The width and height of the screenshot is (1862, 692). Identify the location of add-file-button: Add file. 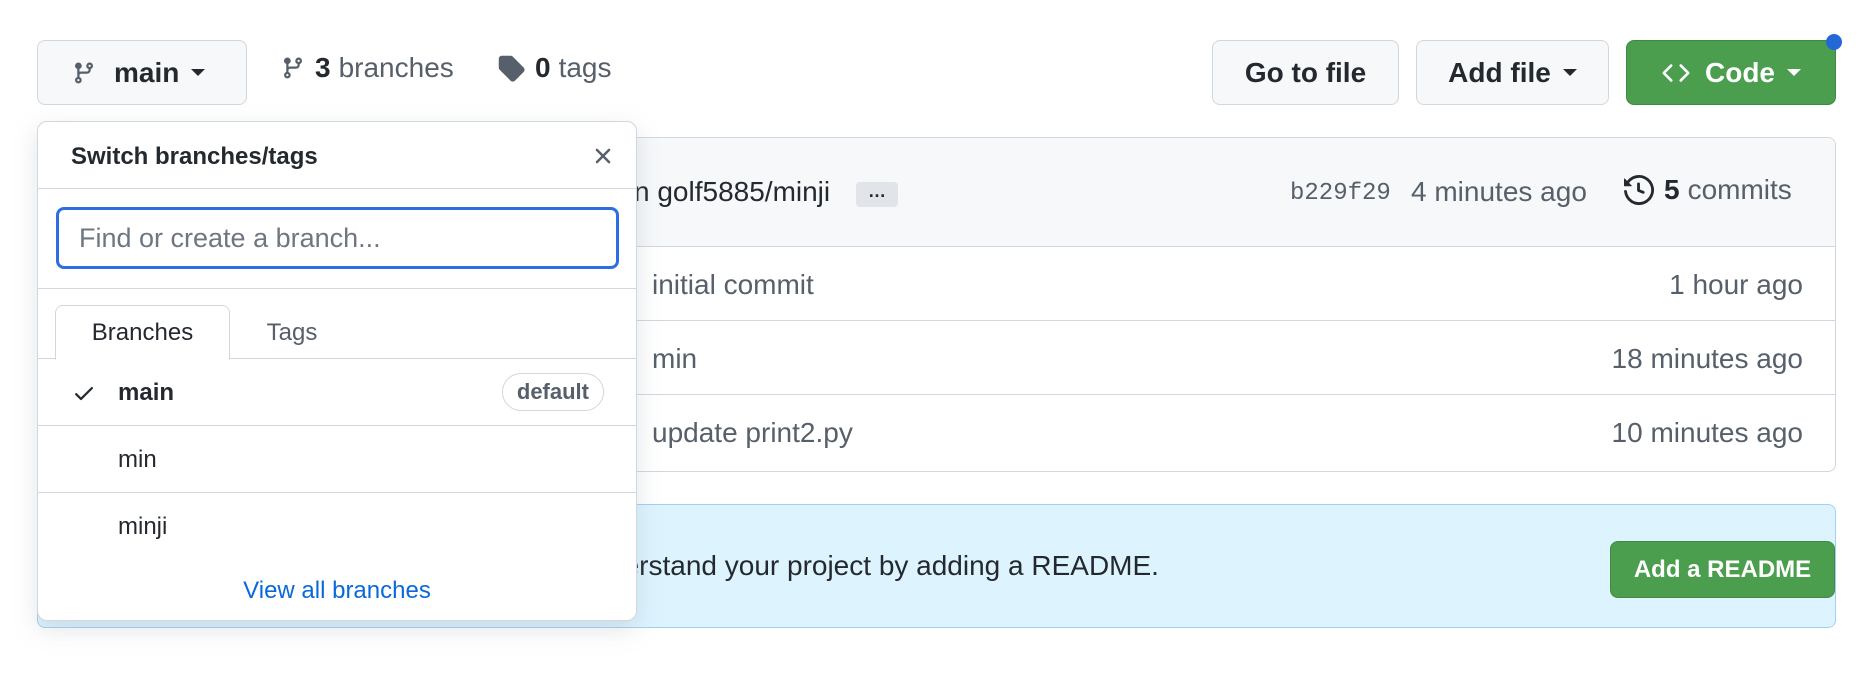
(1512, 72).